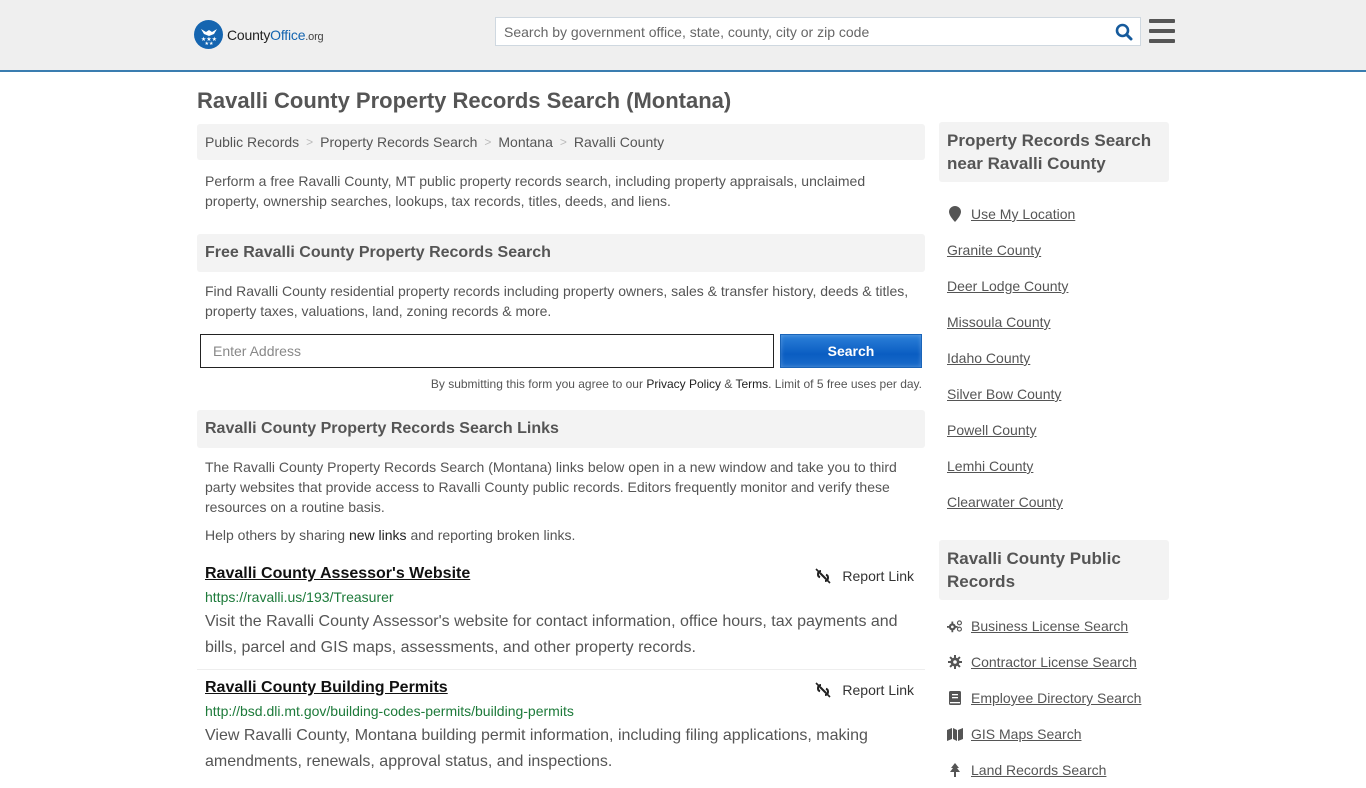 The height and width of the screenshot is (788, 1366). I want to click on address-search-button: Search, so click(851, 351).